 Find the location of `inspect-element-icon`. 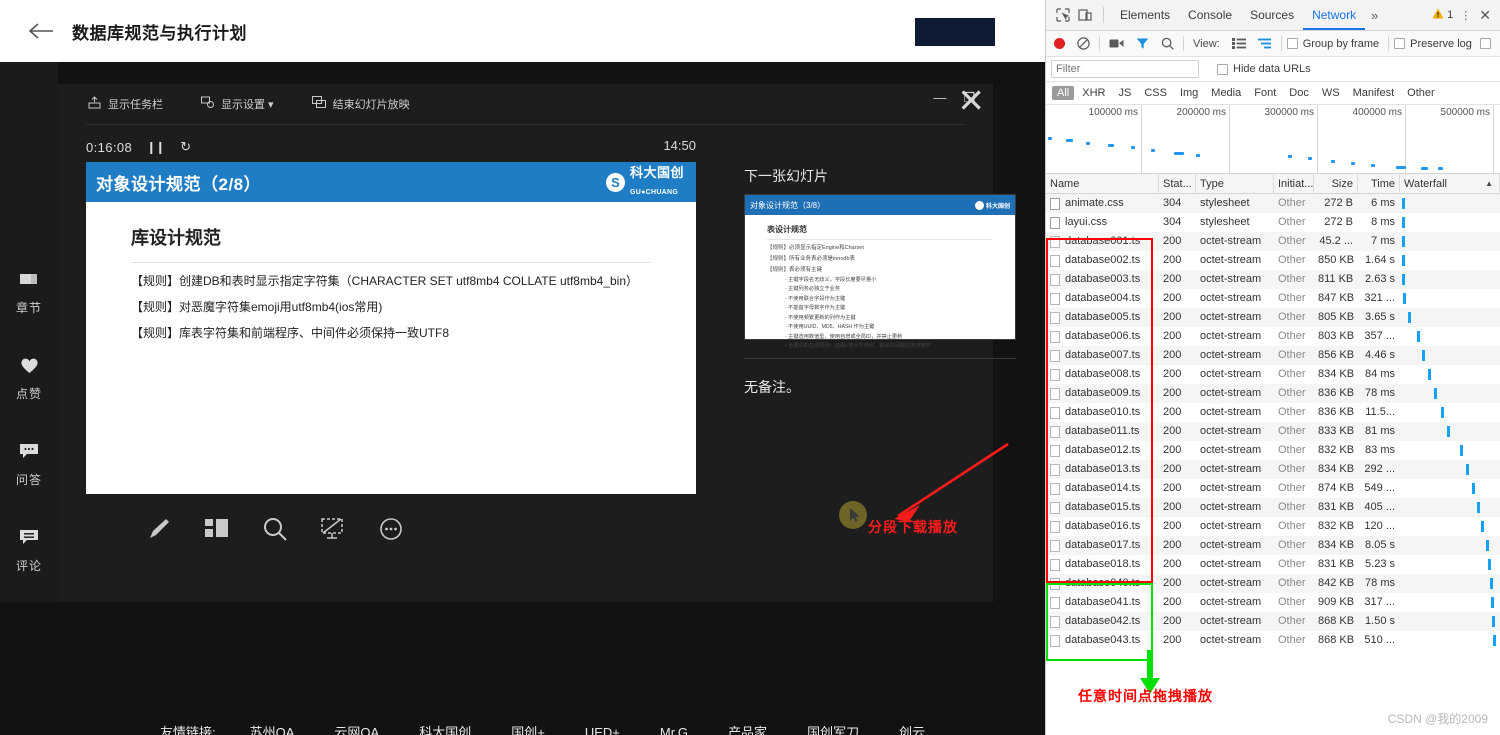

inspect-element-icon is located at coordinates (1063, 15).